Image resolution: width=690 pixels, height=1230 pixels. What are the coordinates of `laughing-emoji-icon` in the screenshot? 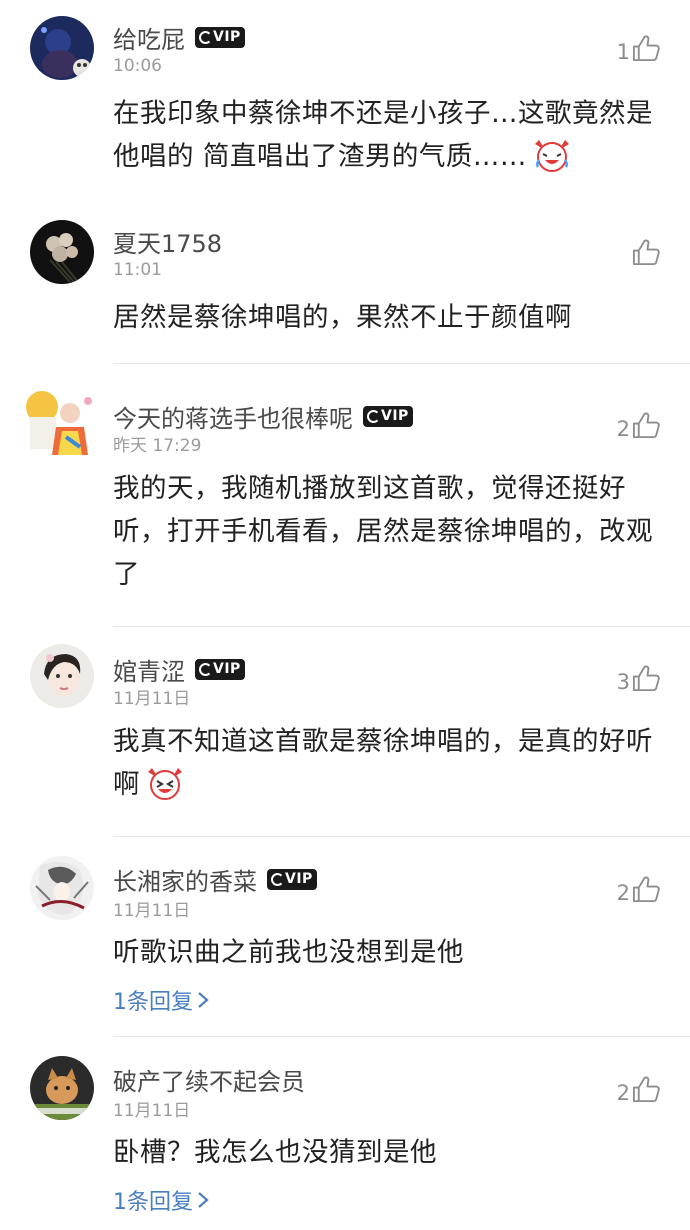 It's located at (165, 784).